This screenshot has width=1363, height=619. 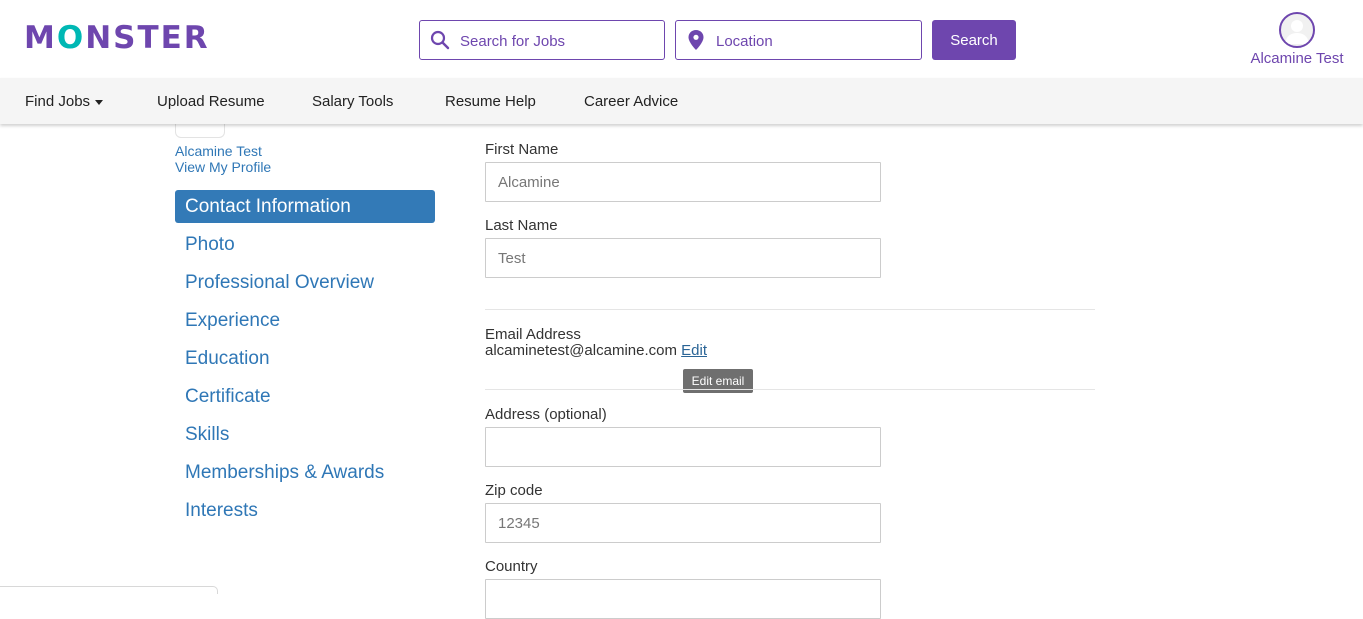 What do you see at coordinates (305, 358) in the screenshot?
I see `menu-education: Education` at bounding box center [305, 358].